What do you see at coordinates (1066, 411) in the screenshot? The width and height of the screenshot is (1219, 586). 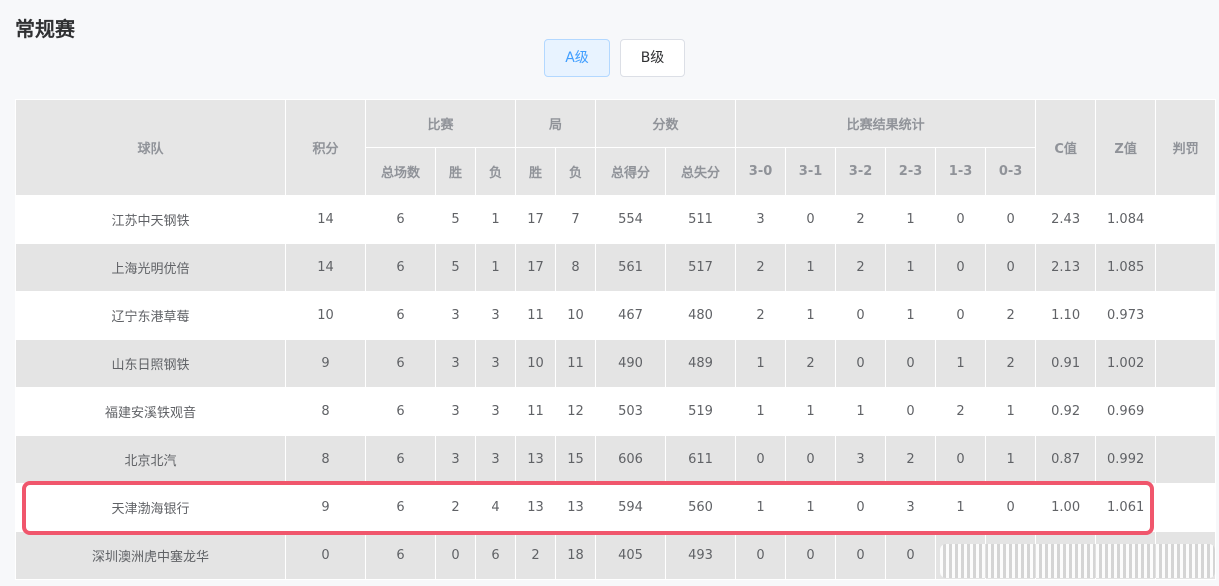 I see `stat-cell: 0.92` at bounding box center [1066, 411].